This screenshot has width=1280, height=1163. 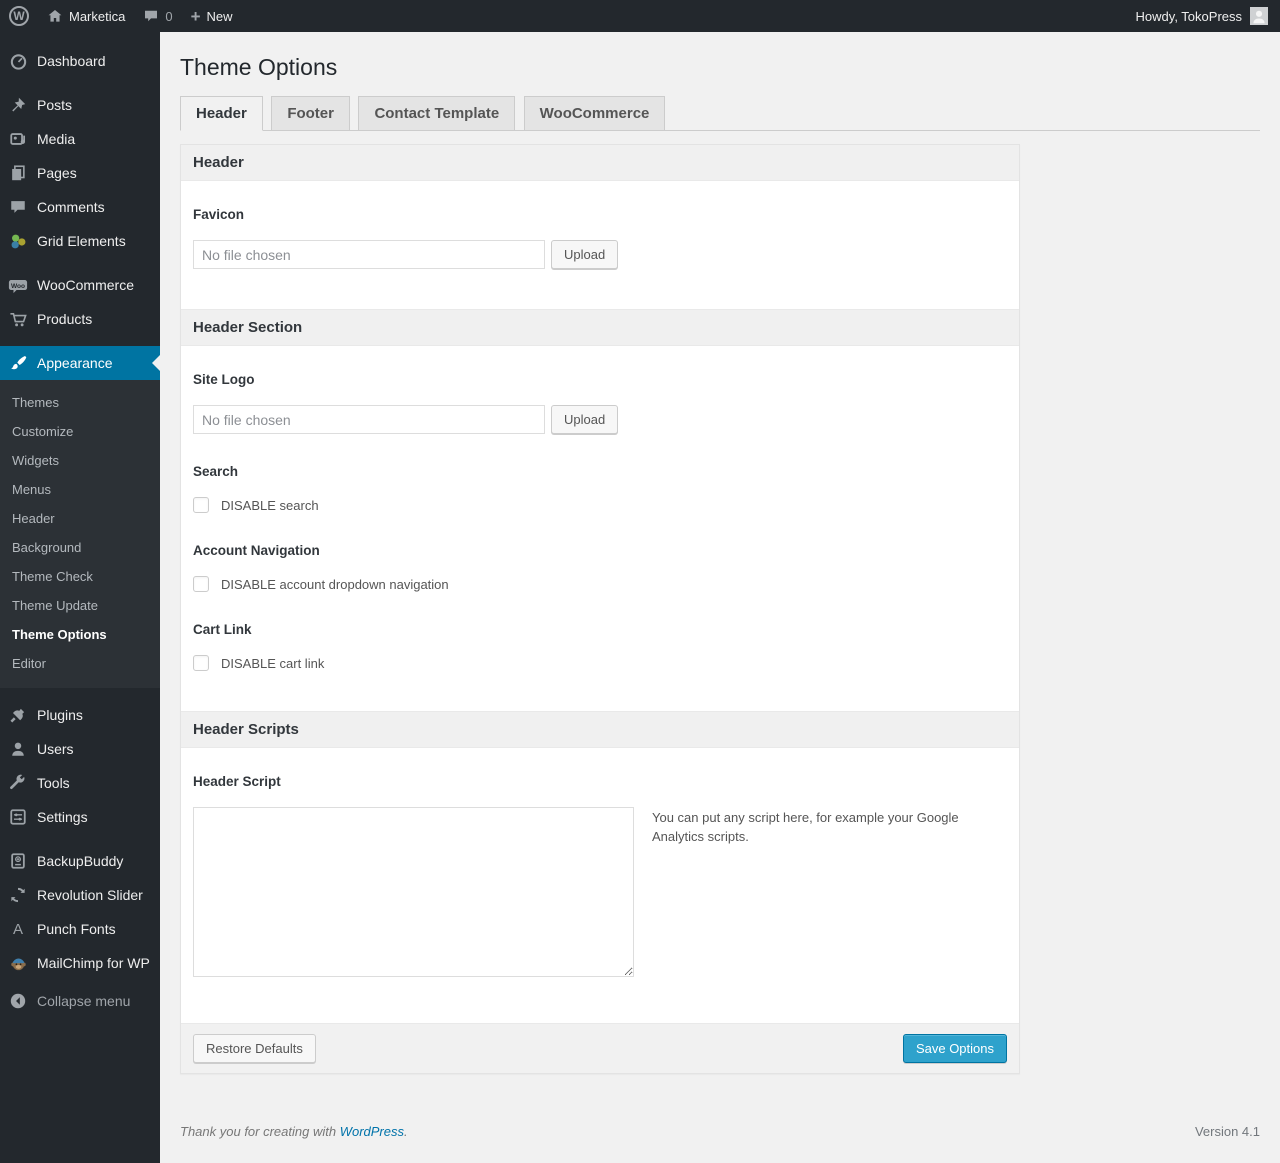 I want to click on sidebar-item-collapse-menu: Collapse menu, so click(x=80, y=1001).